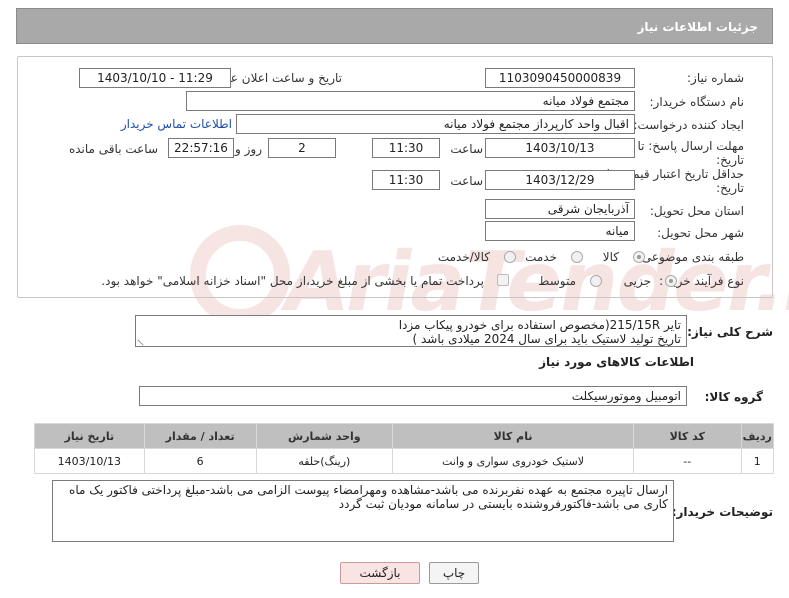  I want to click on description-label: شرح کلی نیاز:, so click(730, 332).